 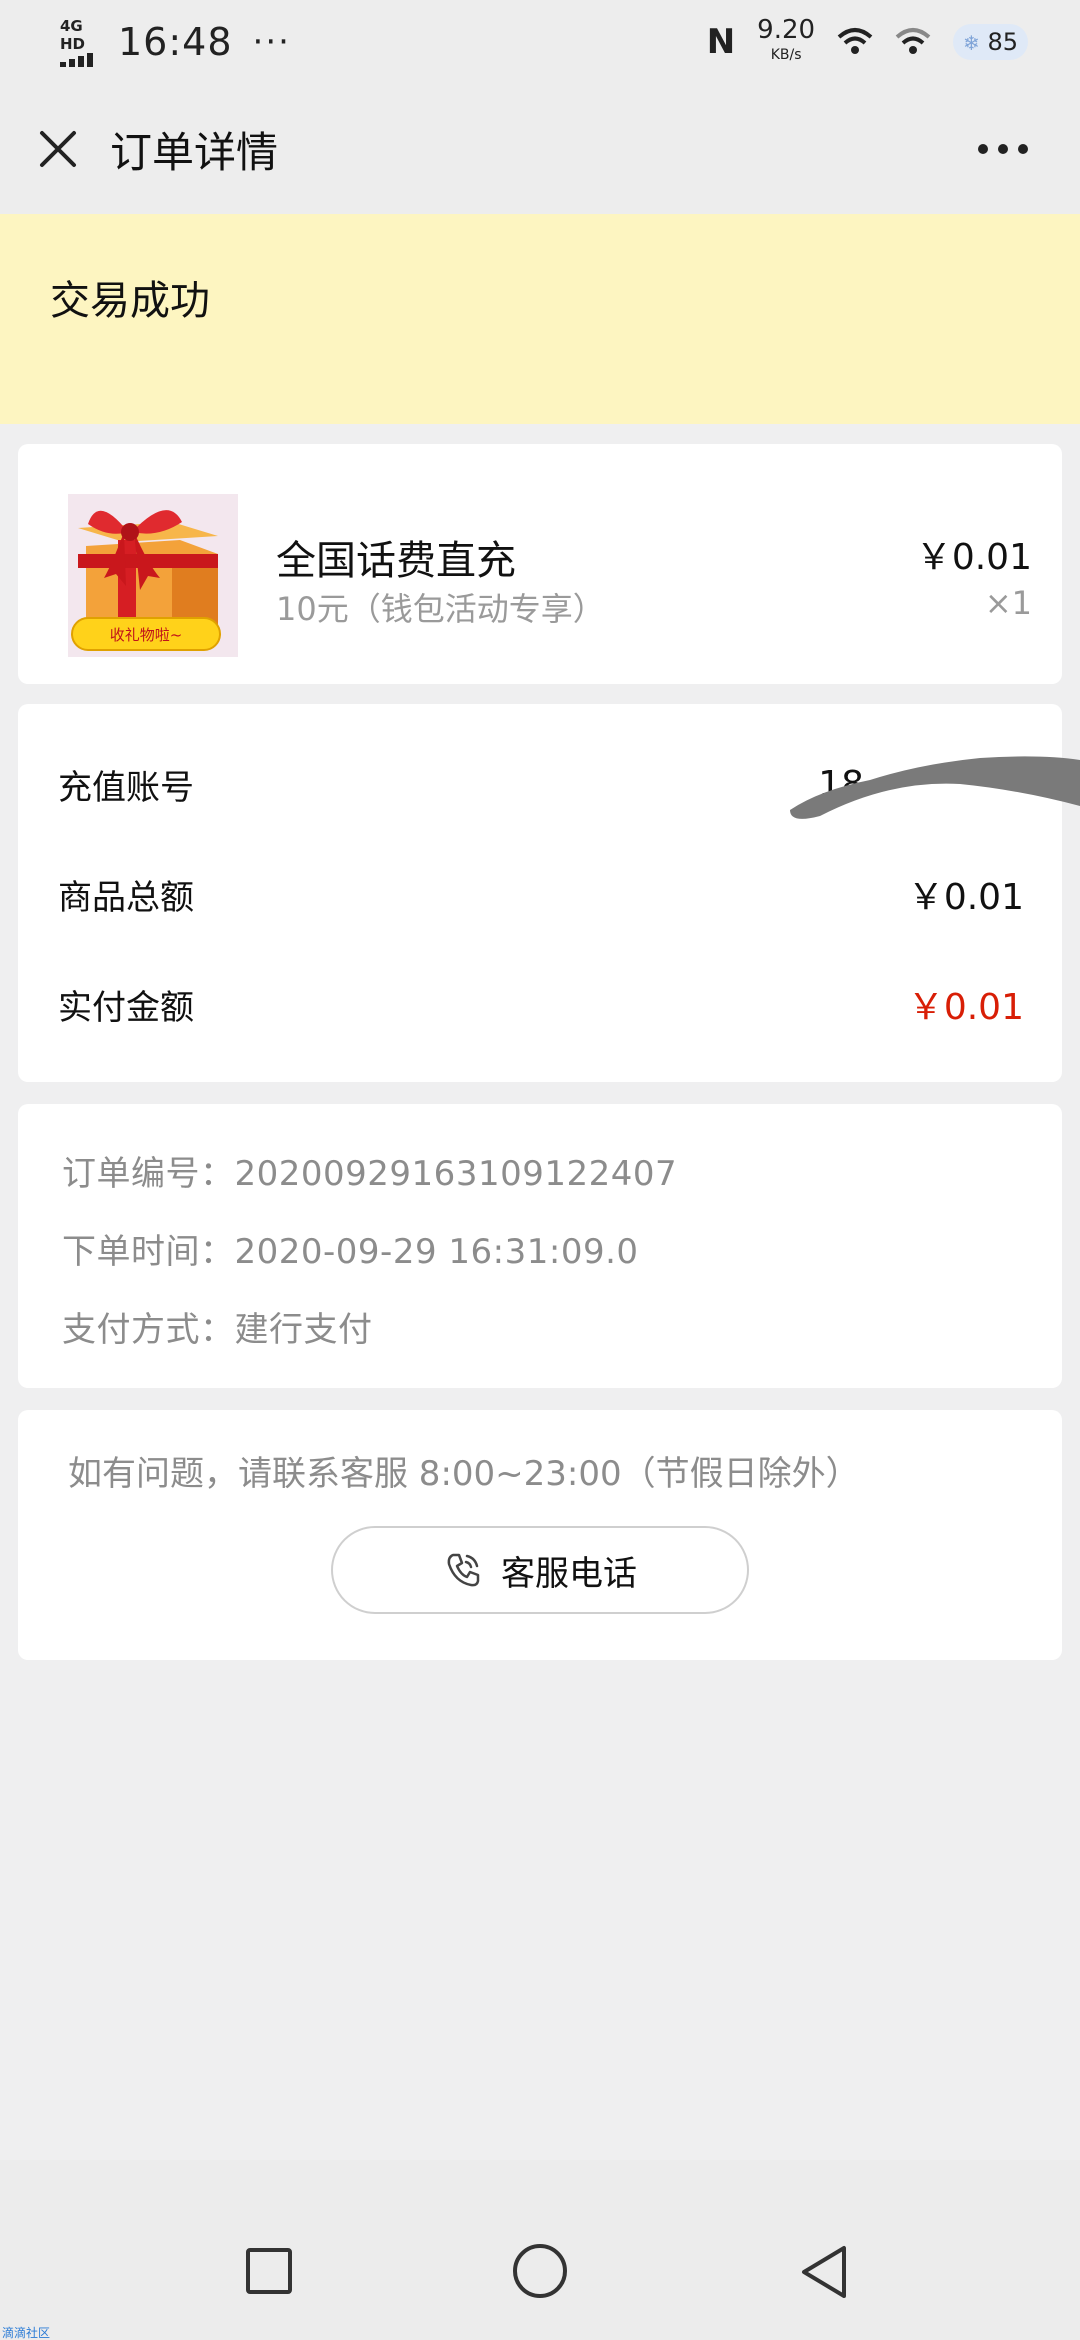 What do you see at coordinates (1003, 149) in the screenshot?
I see `more-button` at bounding box center [1003, 149].